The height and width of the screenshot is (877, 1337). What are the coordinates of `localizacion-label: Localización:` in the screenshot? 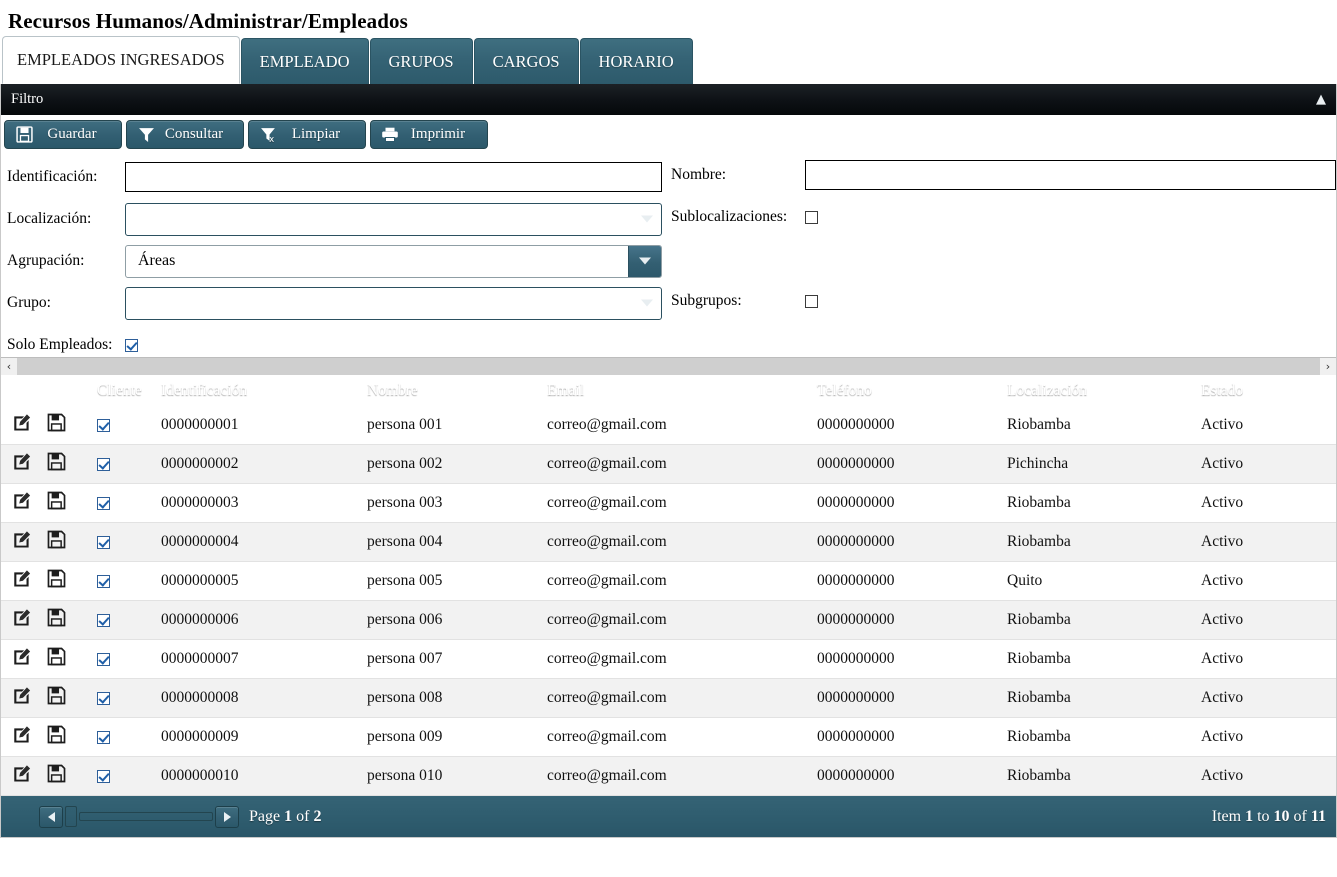 It's located at (49, 218).